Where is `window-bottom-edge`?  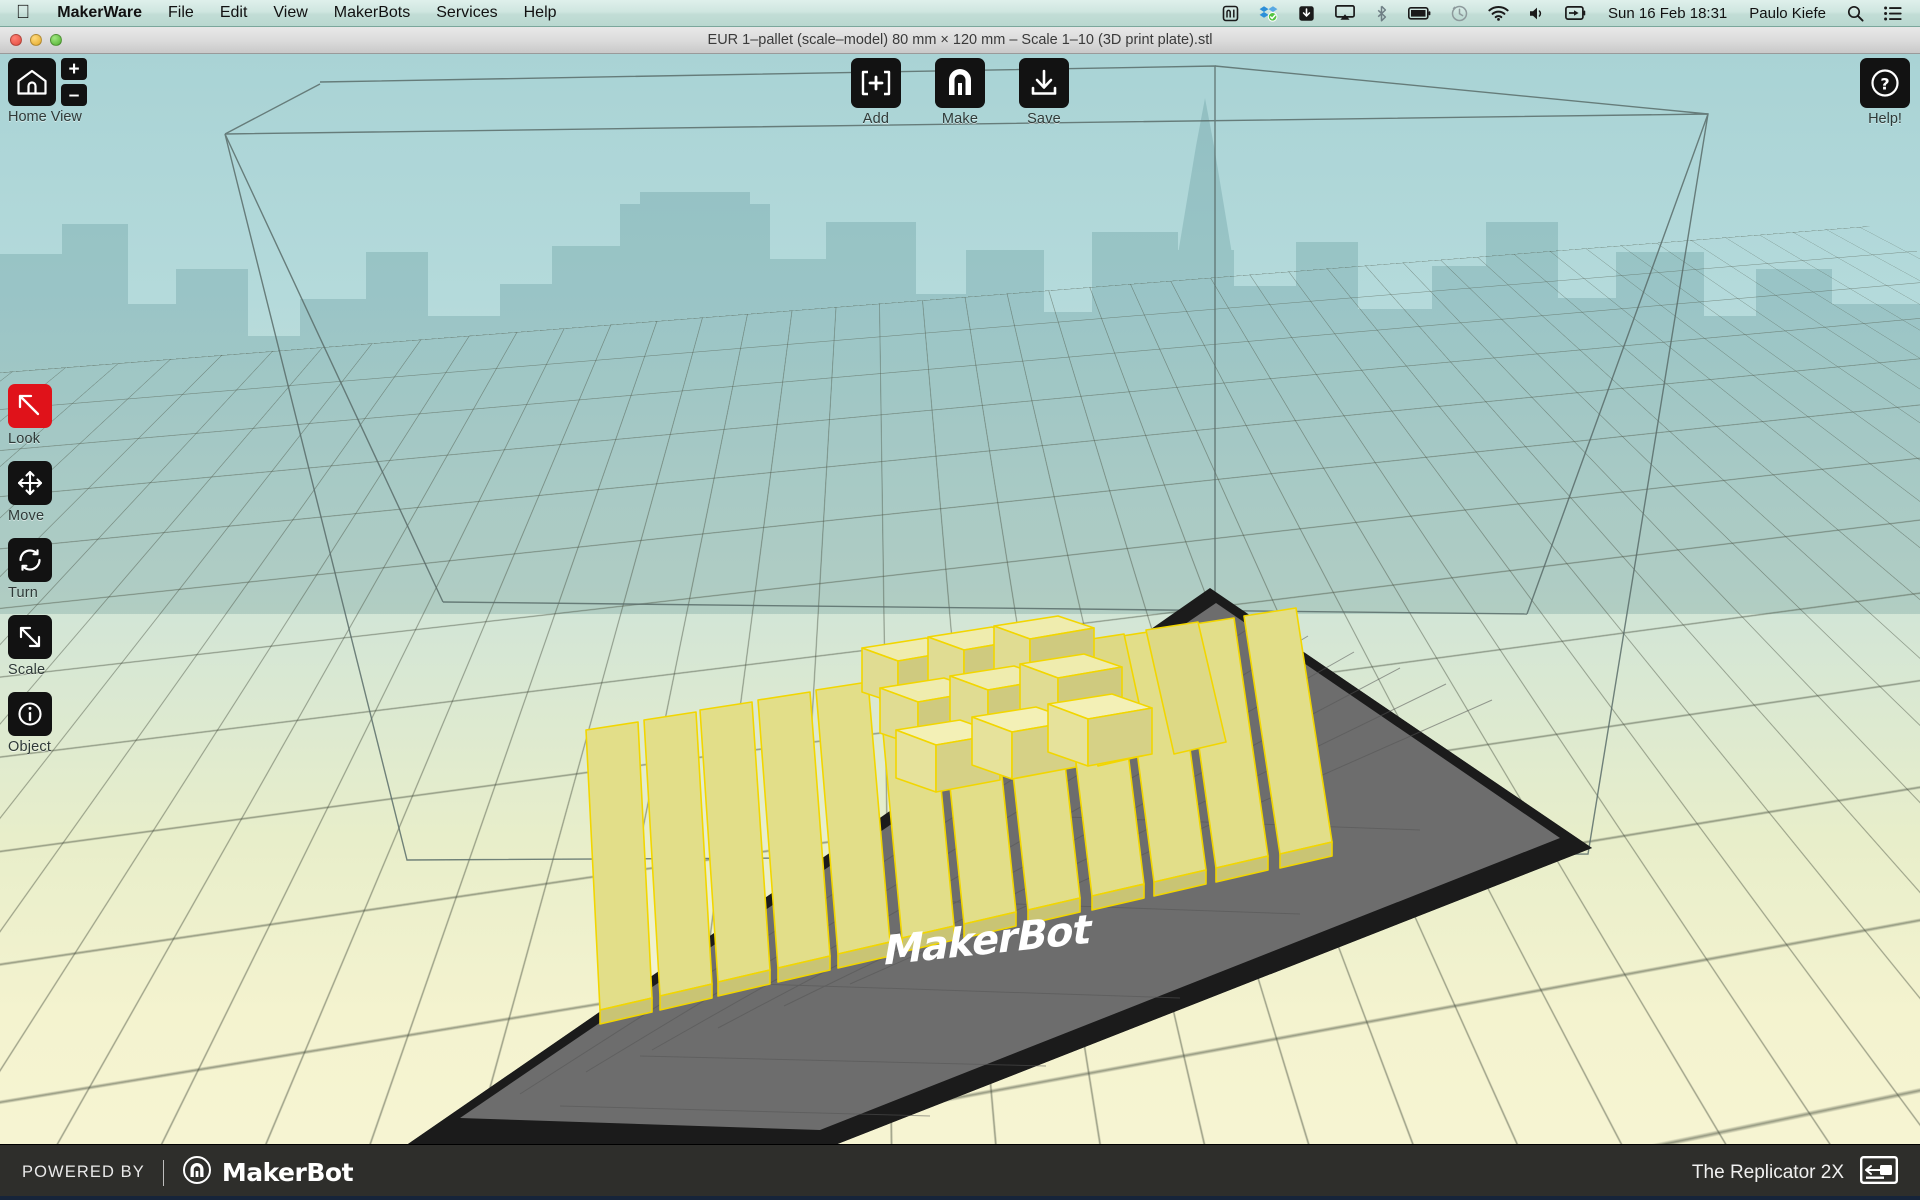
window-bottom-edge is located at coordinates (960, 1198).